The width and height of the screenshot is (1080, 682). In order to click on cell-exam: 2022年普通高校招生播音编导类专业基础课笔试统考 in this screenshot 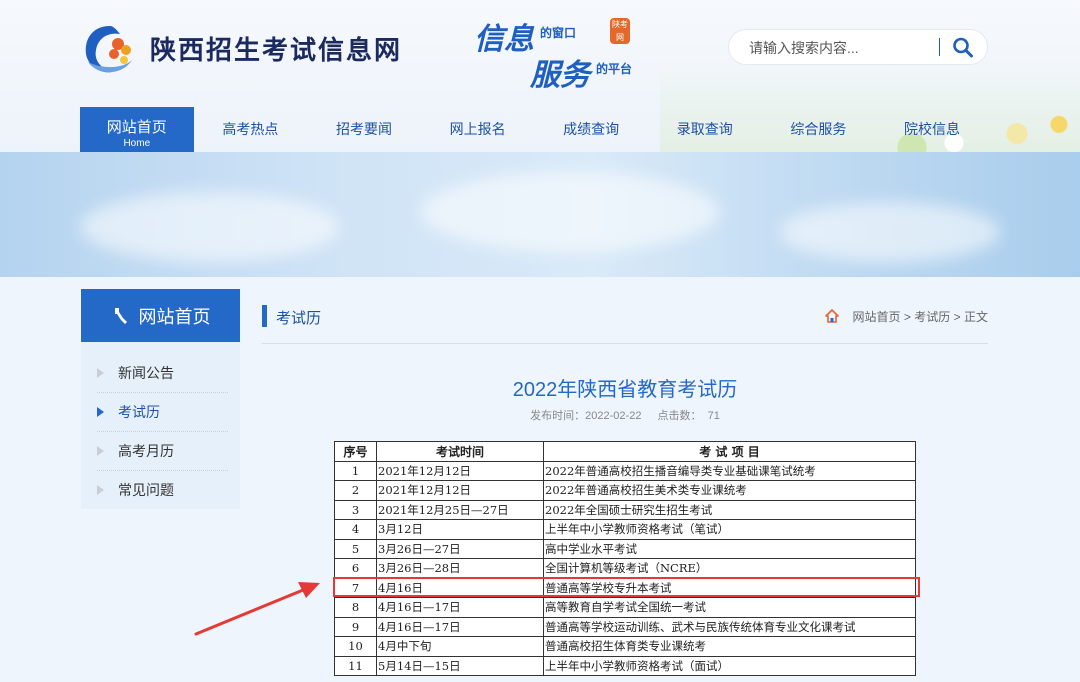, I will do `click(729, 470)`.